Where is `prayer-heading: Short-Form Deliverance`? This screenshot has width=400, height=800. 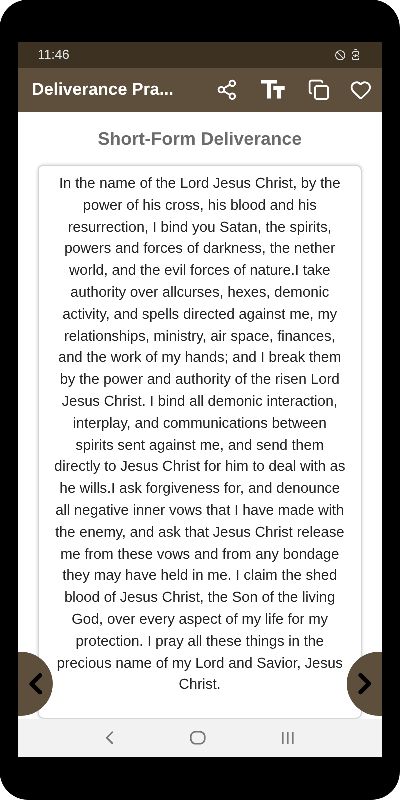 prayer-heading: Short-Form Deliverance is located at coordinates (200, 139).